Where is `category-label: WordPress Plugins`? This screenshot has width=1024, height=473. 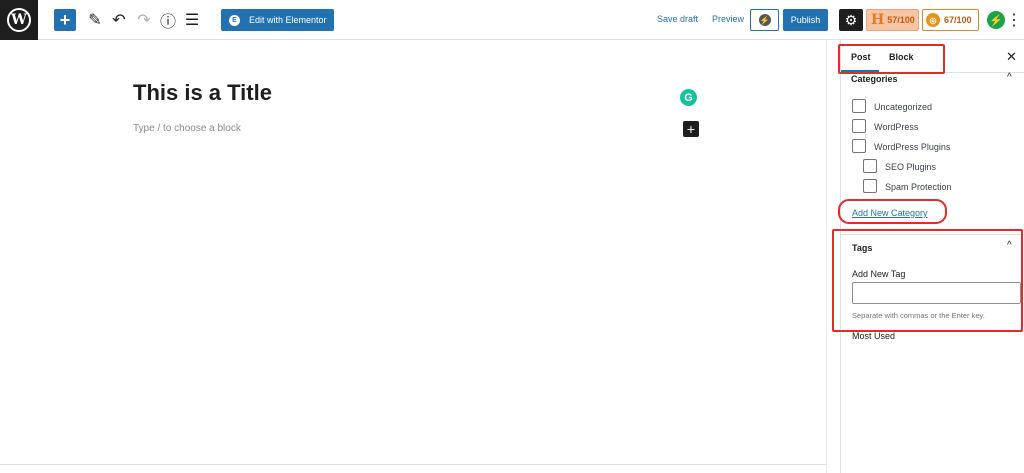
category-label: WordPress Plugins is located at coordinates (912, 147).